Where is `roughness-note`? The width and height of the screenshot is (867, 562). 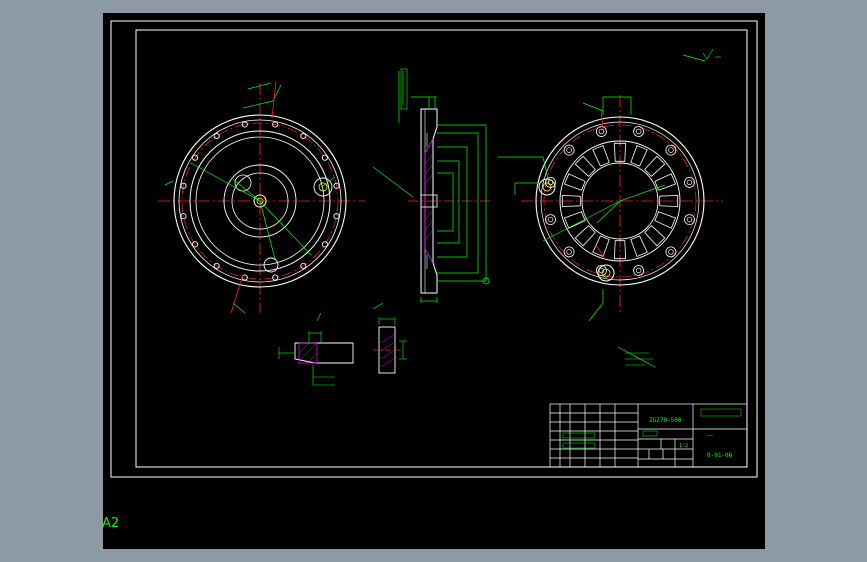 roughness-note is located at coordinates (711, 54).